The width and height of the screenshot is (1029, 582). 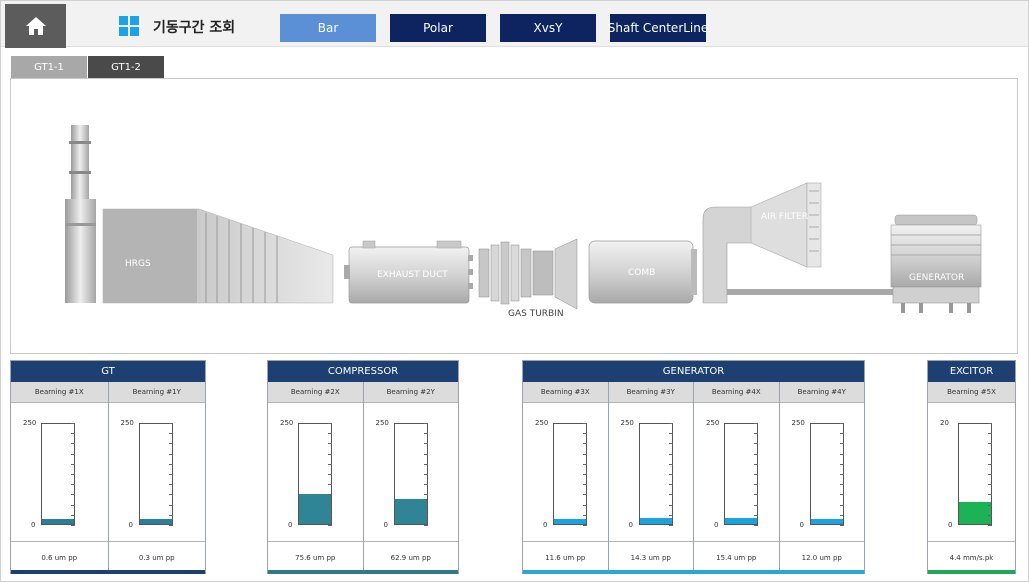 What do you see at coordinates (528, 278) in the screenshot?
I see `gas-turbine: GAS TURBIN` at bounding box center [528, 278].